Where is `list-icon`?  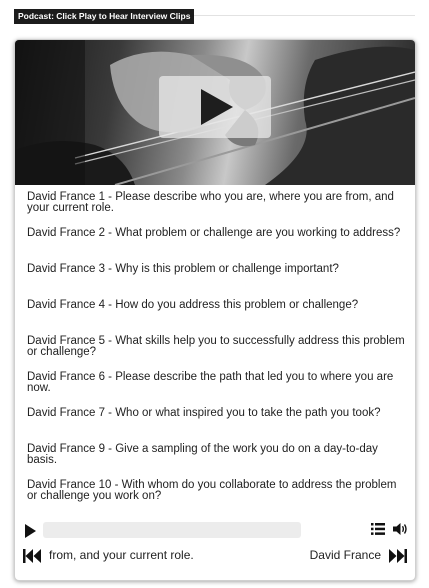 list-icon is located at coordinates (378, 529).